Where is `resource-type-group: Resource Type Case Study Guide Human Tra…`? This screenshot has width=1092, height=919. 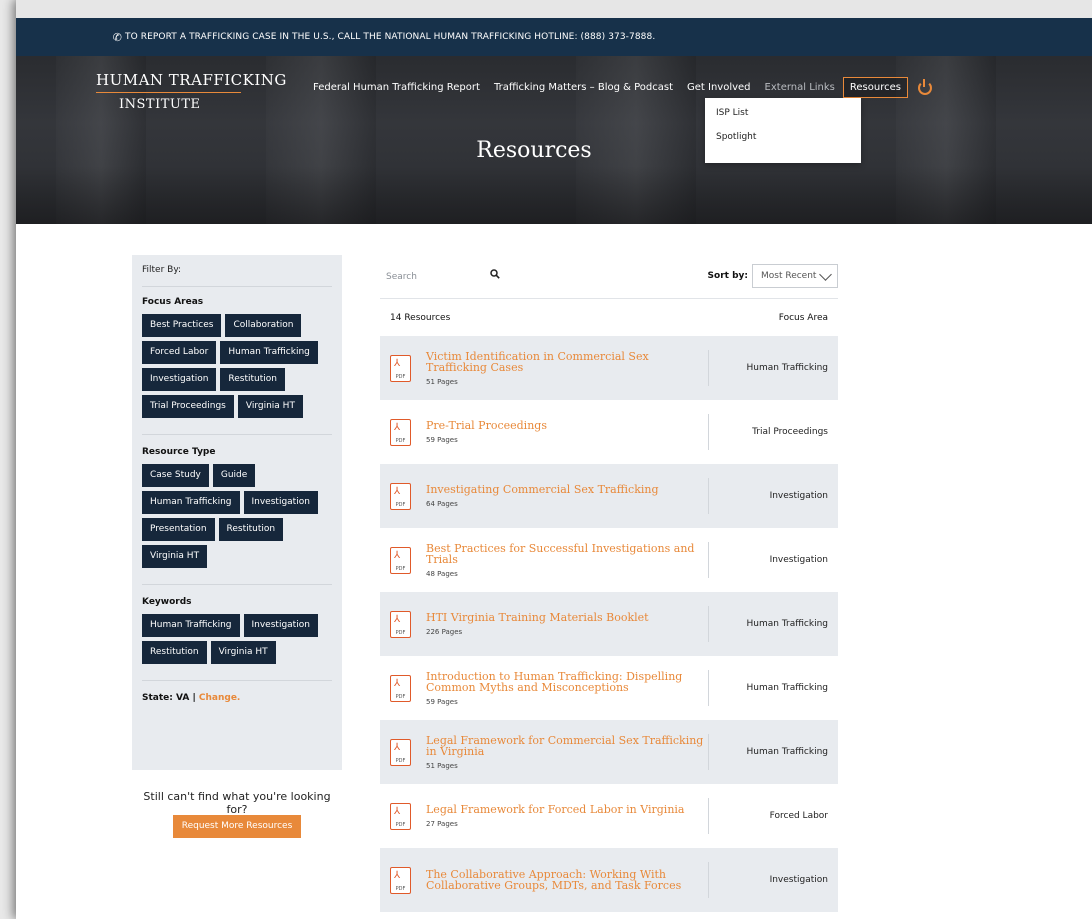
resource-type-group: Resource Type Case Study Guide Human Tra… is located at coordinates (237, 516).